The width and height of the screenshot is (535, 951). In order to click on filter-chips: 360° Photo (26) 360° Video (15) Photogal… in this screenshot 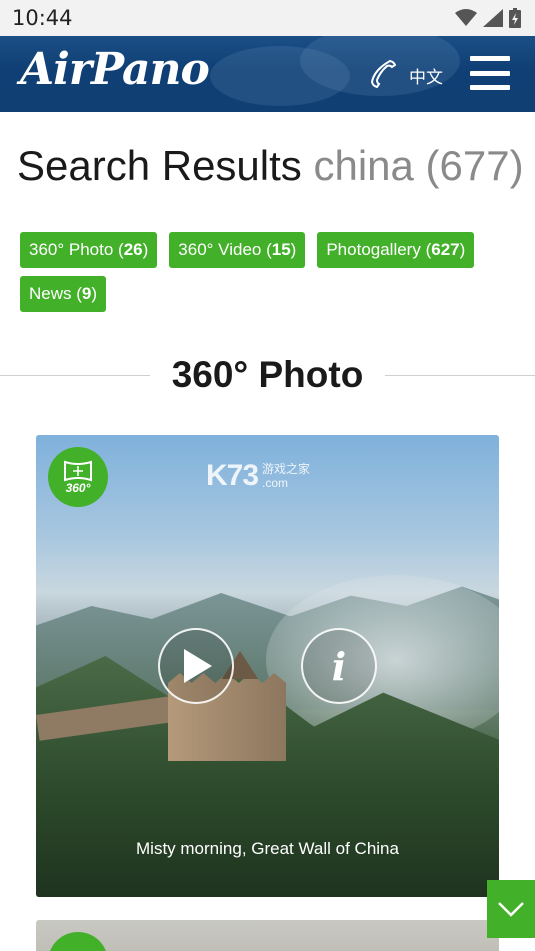, I will do `click(270, 272)`.